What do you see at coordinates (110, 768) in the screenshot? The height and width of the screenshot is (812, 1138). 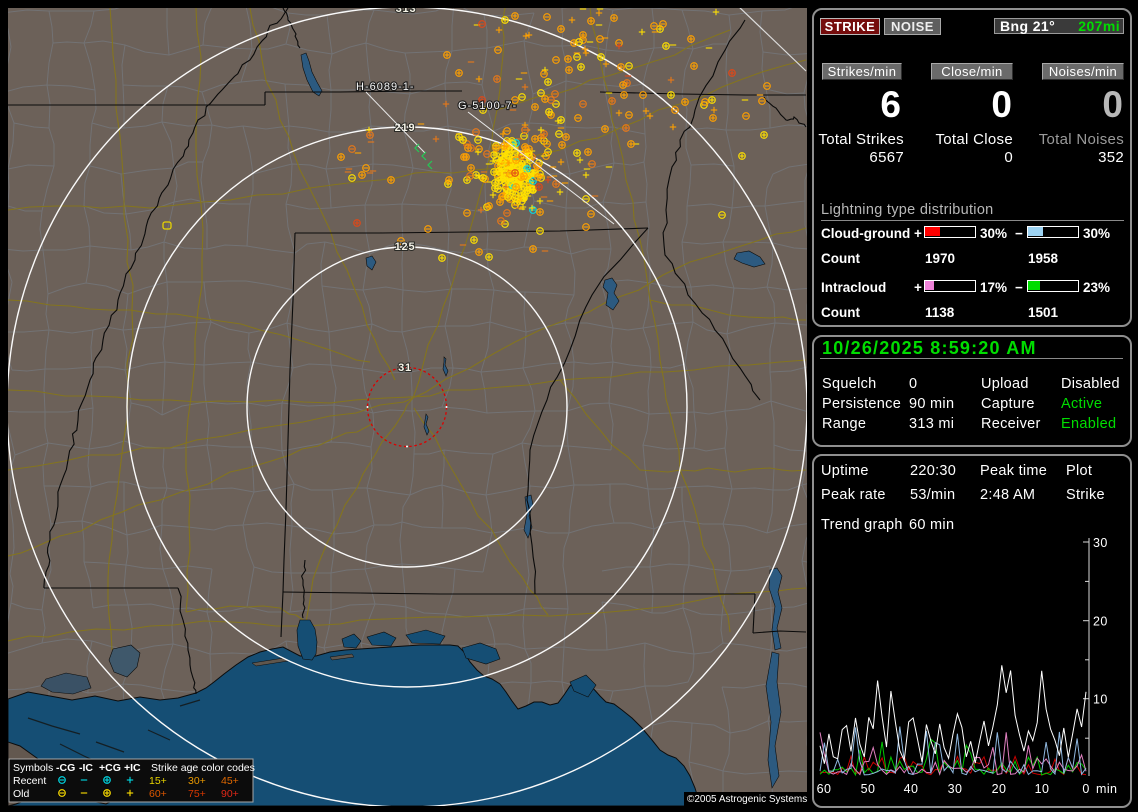 I see `svg-text: +CG` at bounding box center [110, 768].